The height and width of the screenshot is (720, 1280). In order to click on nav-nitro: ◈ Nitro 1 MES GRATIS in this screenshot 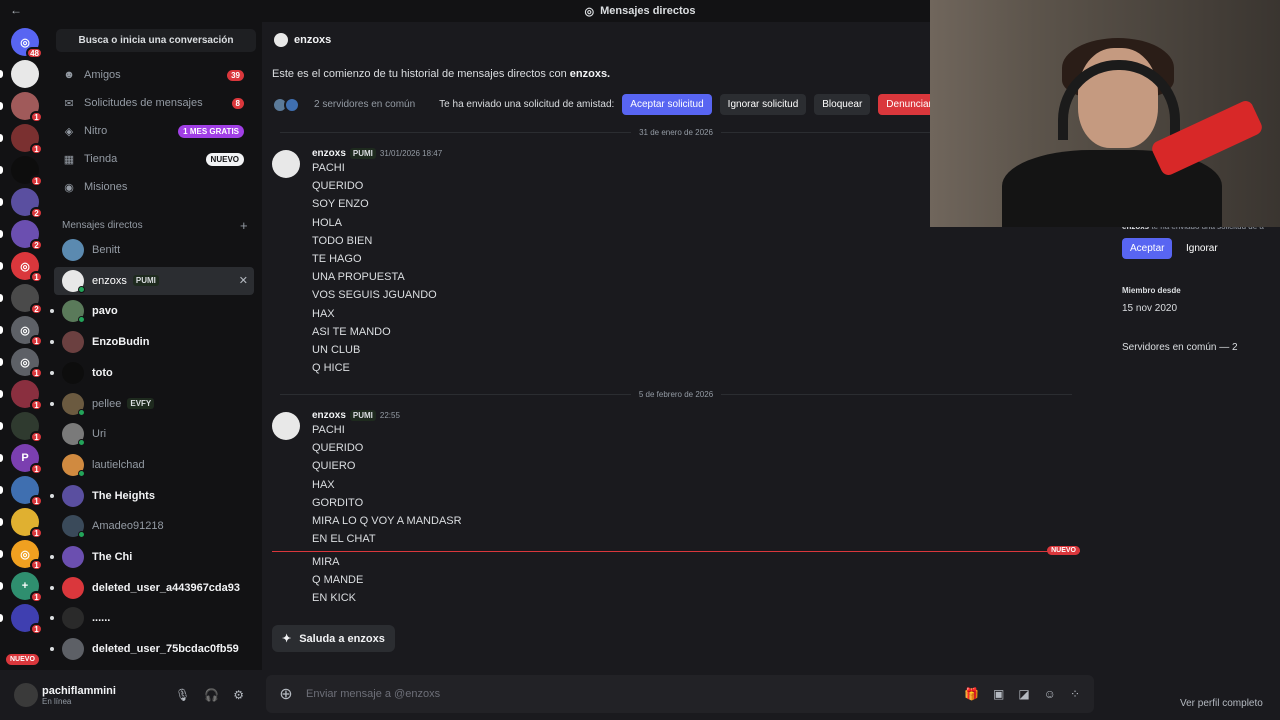, I will do `click(152, 131)`.